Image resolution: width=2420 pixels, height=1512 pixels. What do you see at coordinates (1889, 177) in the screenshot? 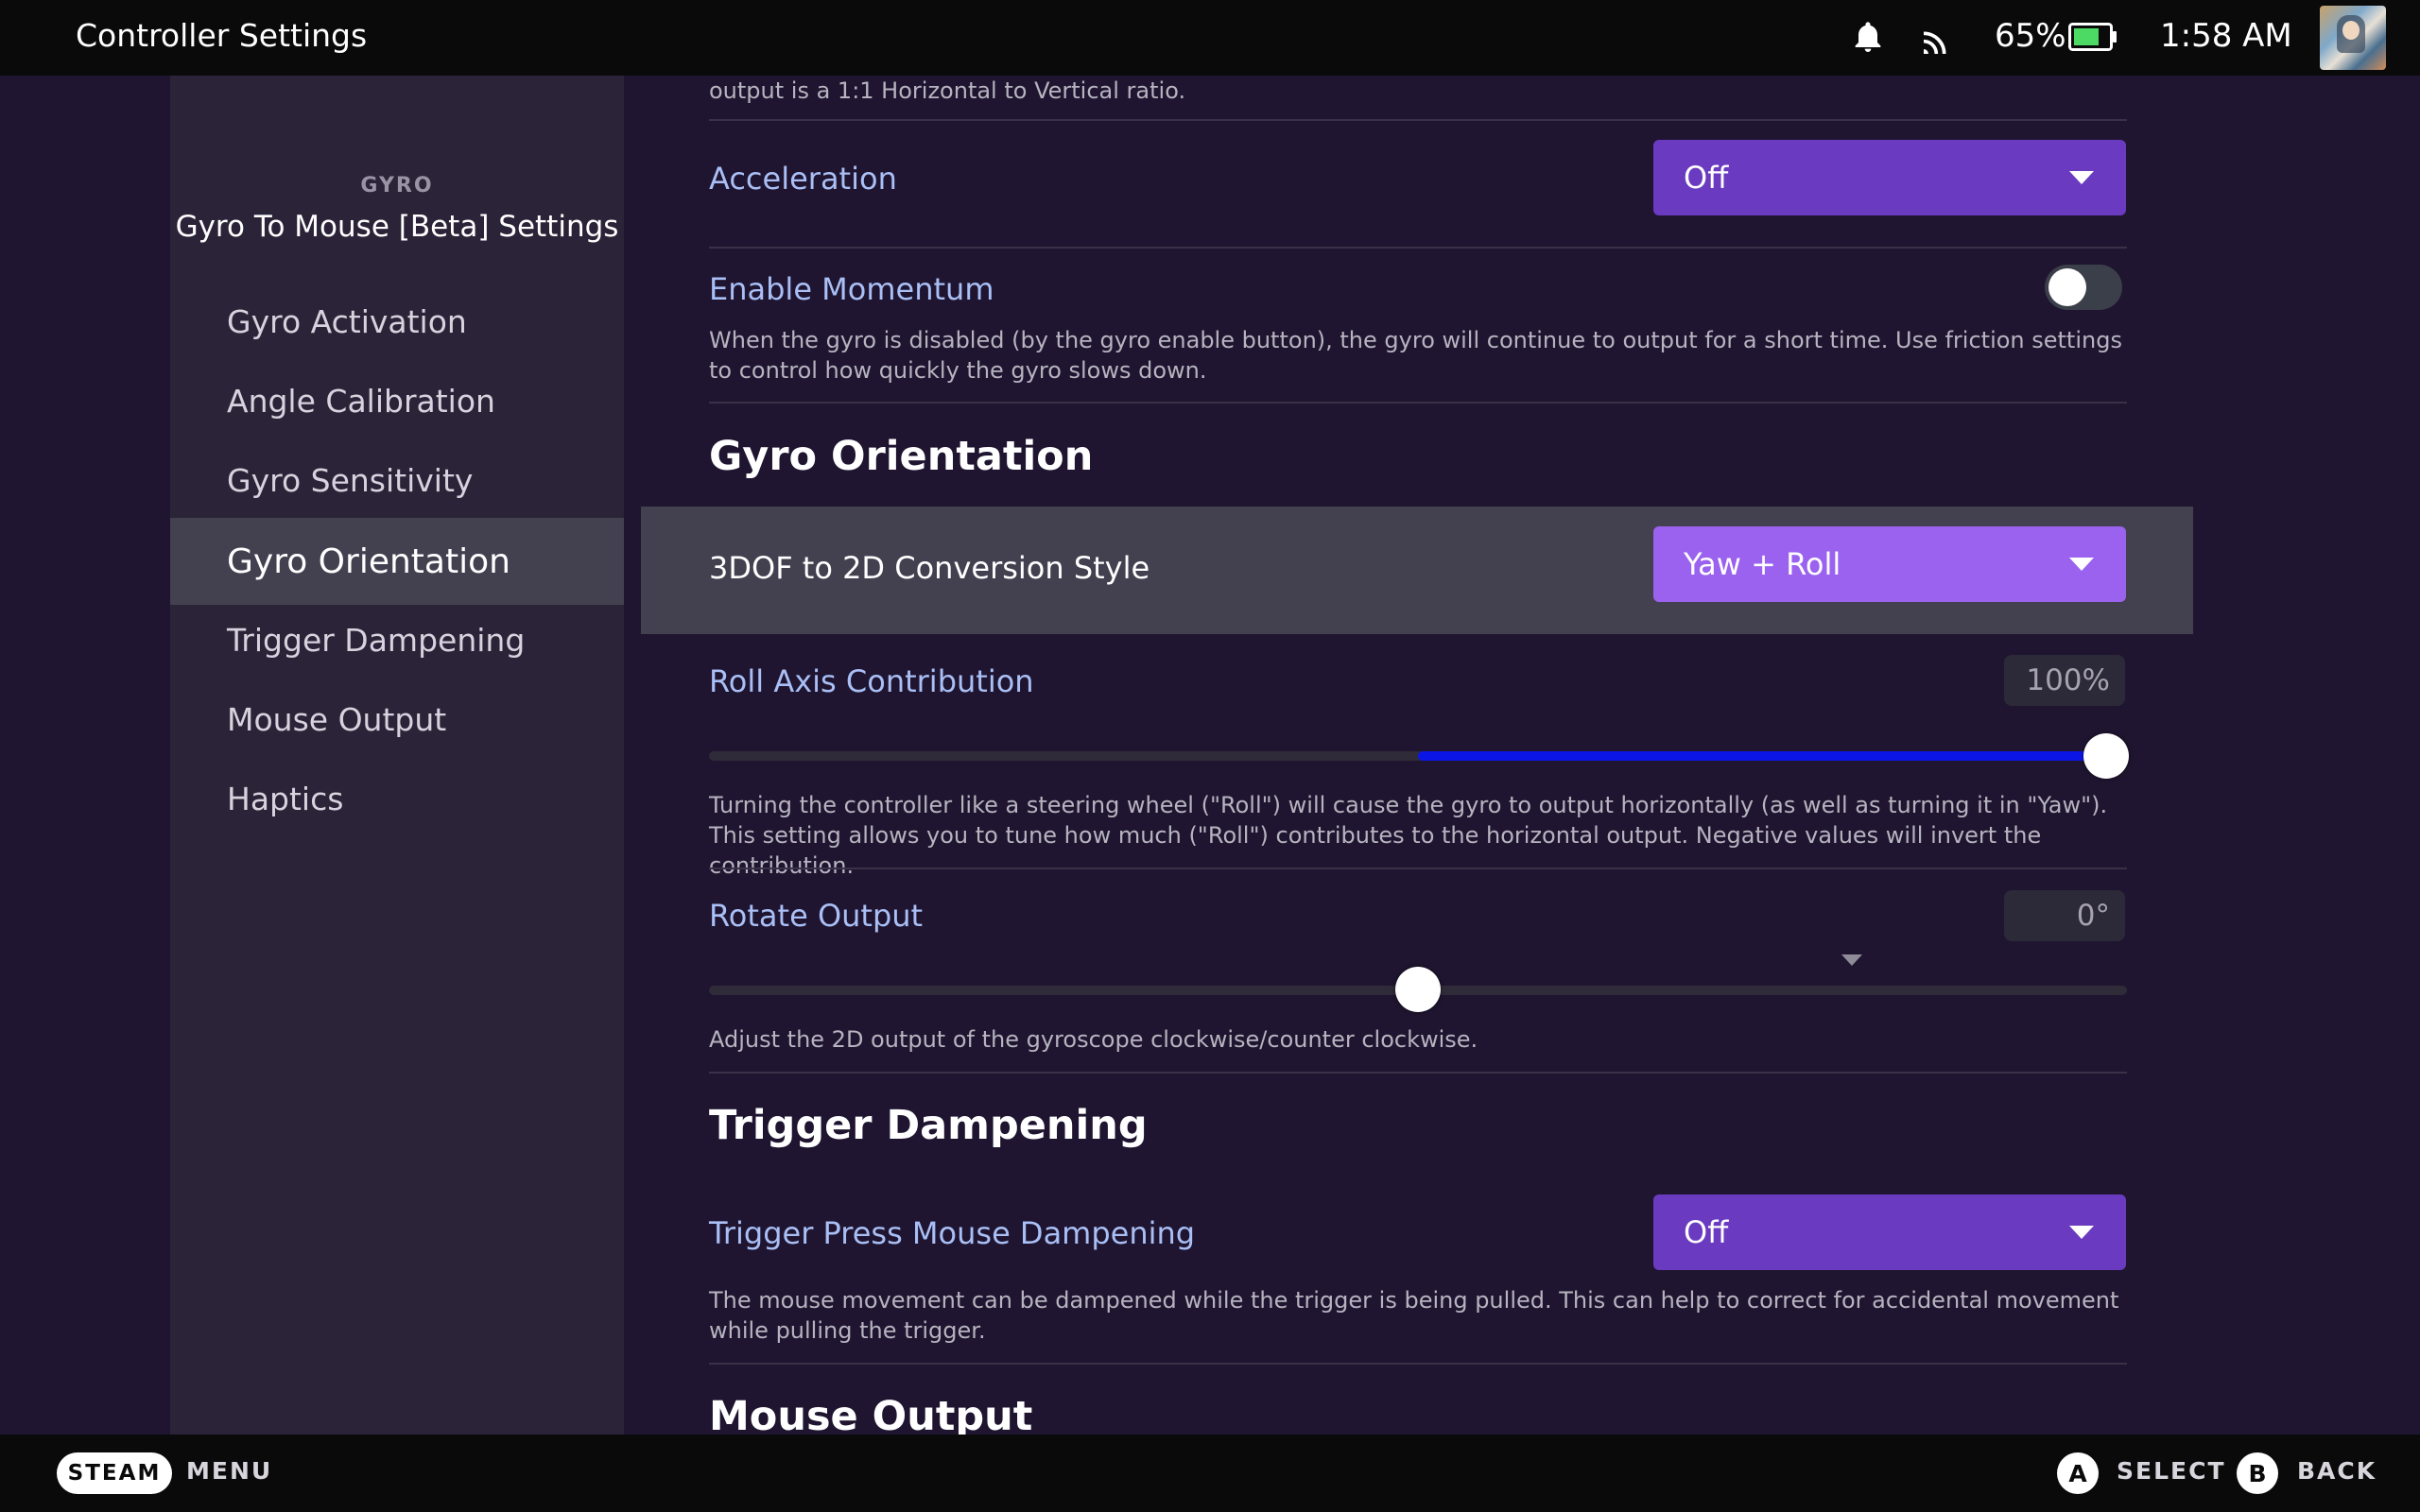
I see `acceleration-dropdown: Off` at bounding box center [1889, 177].